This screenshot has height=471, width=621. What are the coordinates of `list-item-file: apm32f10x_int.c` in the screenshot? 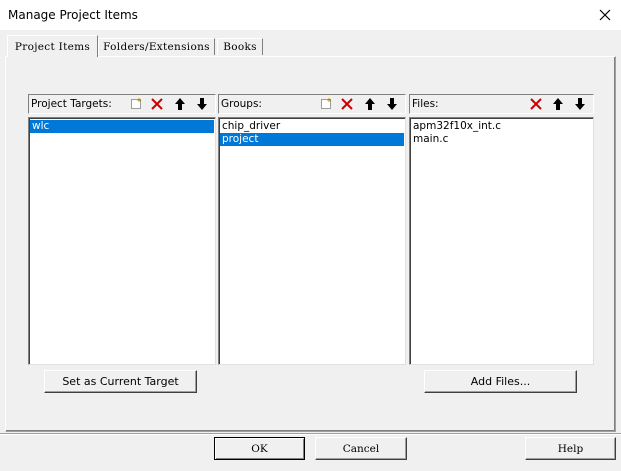 It's located at (501, 126).